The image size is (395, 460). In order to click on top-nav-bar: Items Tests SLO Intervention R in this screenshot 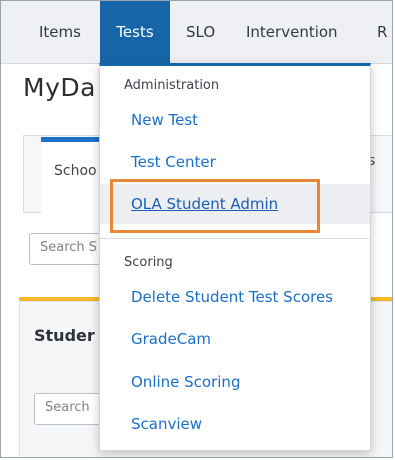, I will do `click(196, 32)`.